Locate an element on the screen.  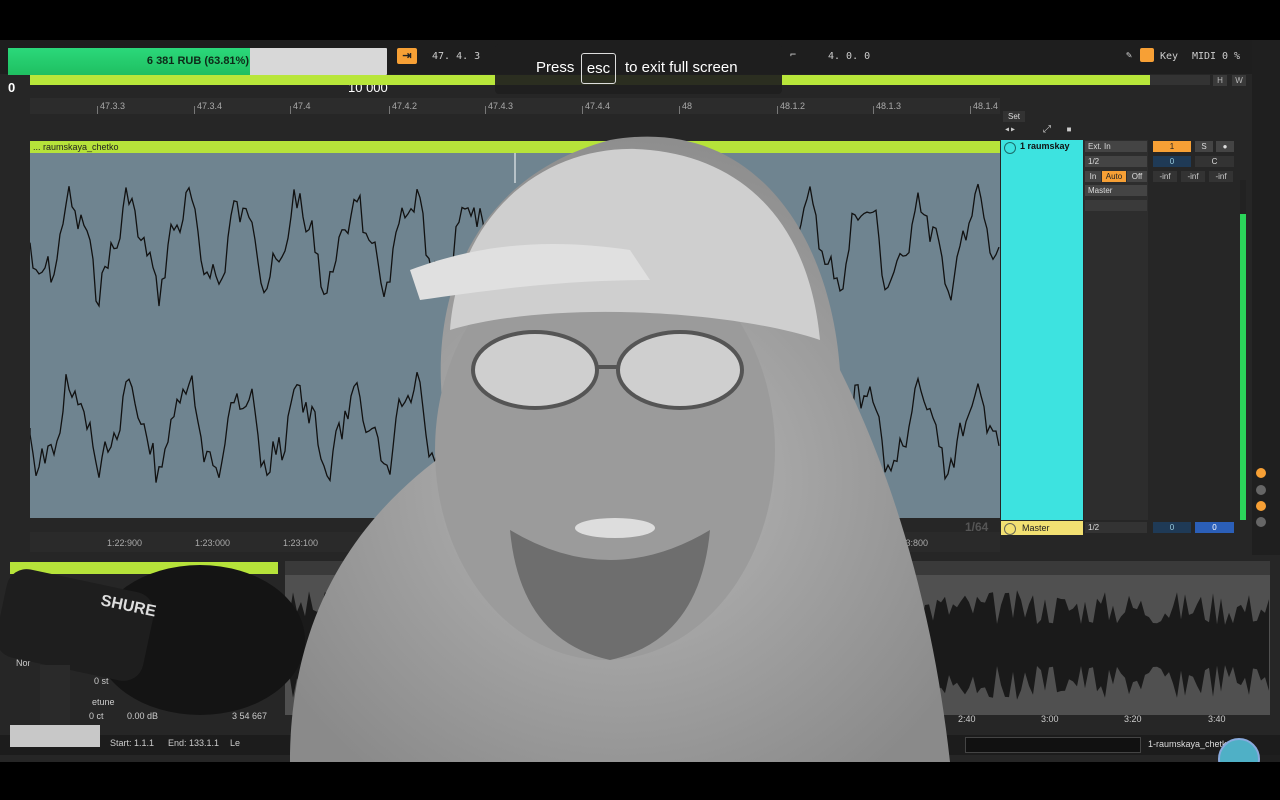
meter-readout-3: -inf is located at coordinates (1221, 176).